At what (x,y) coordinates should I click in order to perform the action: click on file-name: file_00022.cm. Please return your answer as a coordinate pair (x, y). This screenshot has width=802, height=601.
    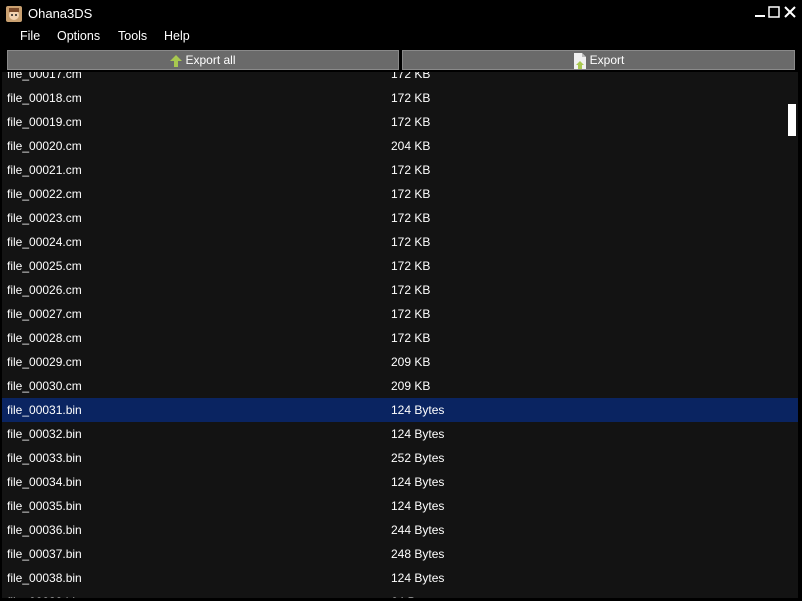
    Looking at the image, I should click on (44, 194).